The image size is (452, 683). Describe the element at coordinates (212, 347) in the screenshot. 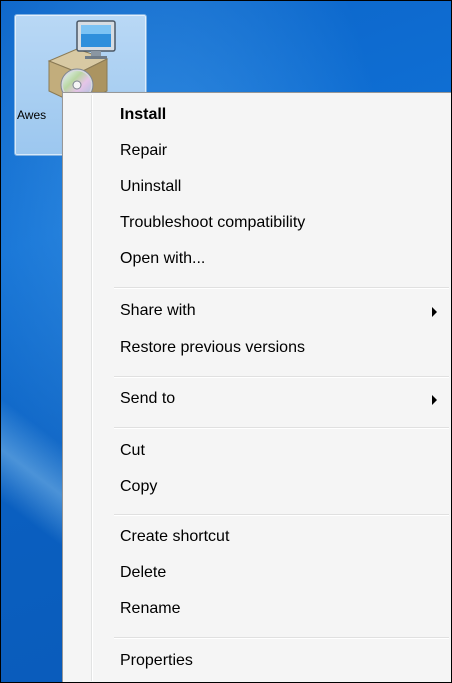

I see `menu-item-label: Restore previous versions` at that location.